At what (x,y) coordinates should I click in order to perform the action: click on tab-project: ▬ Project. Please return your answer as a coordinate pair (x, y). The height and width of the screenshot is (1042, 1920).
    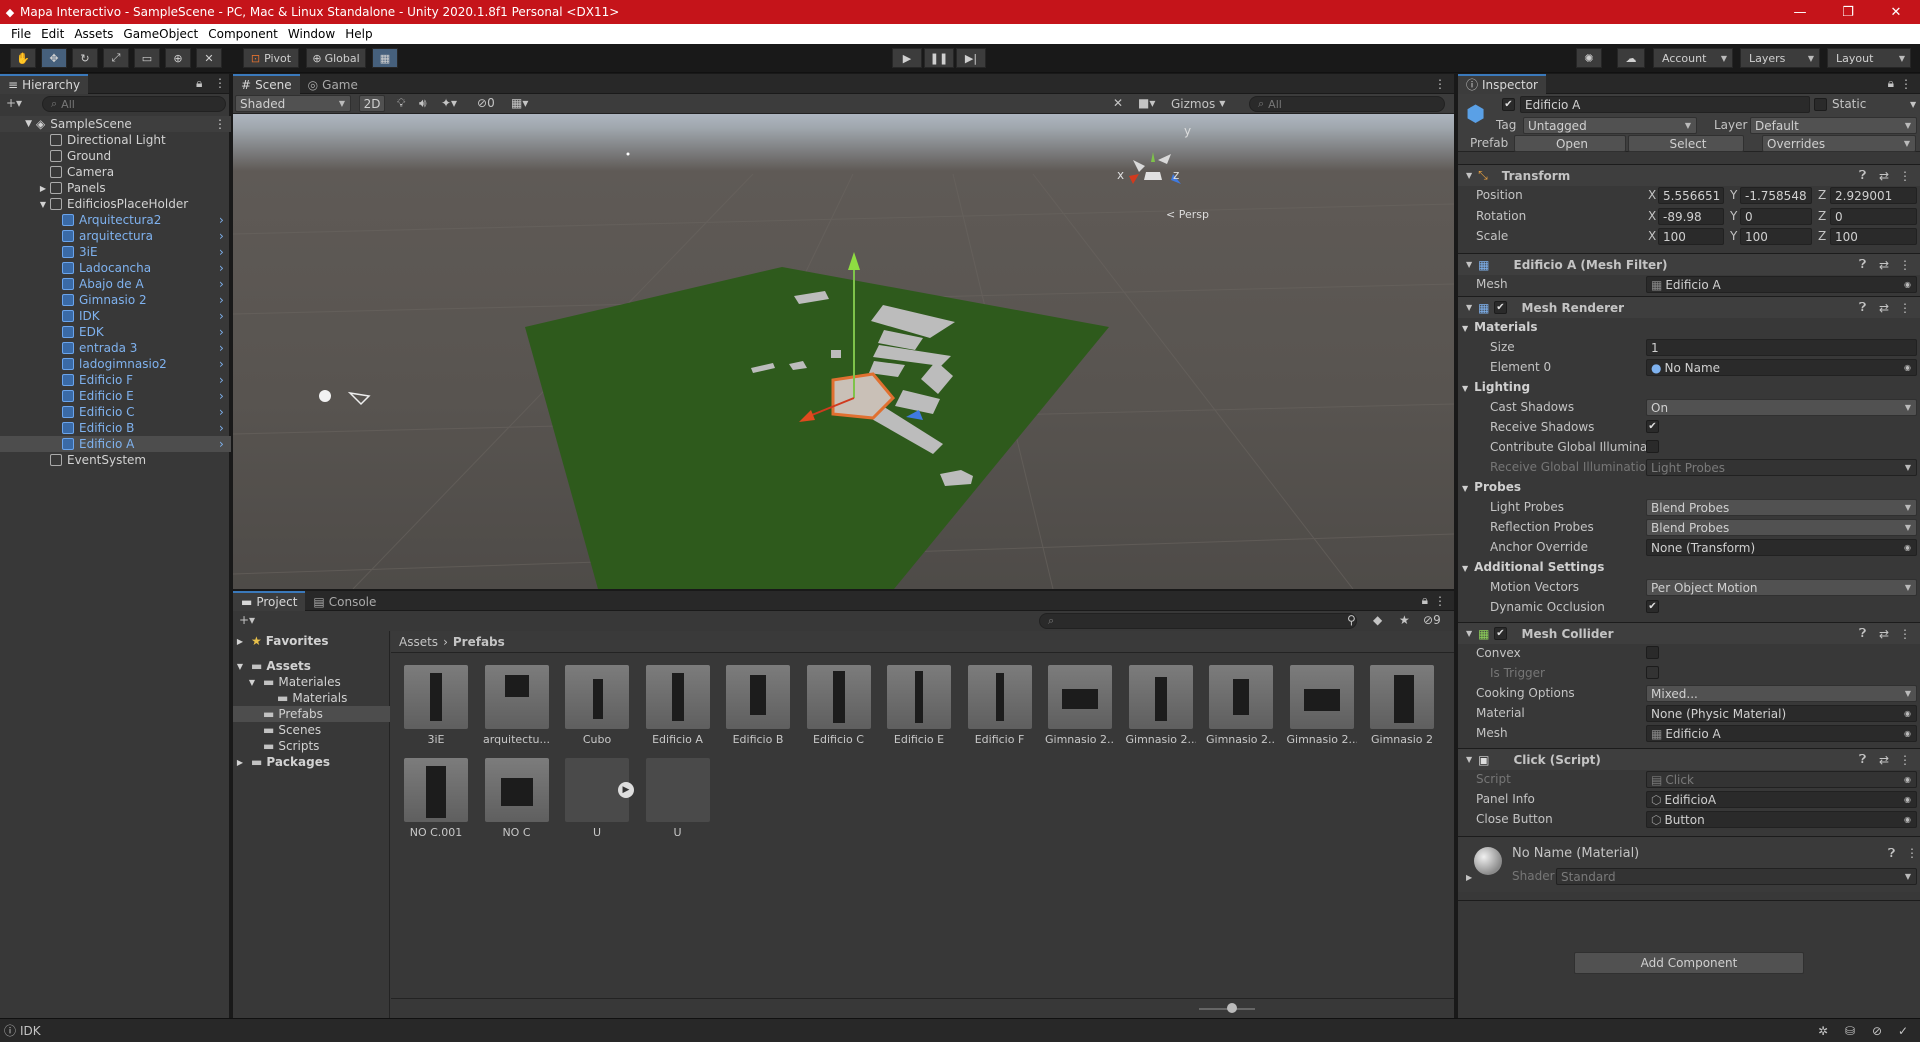
    Looking at the image, I should click on (269, 600).